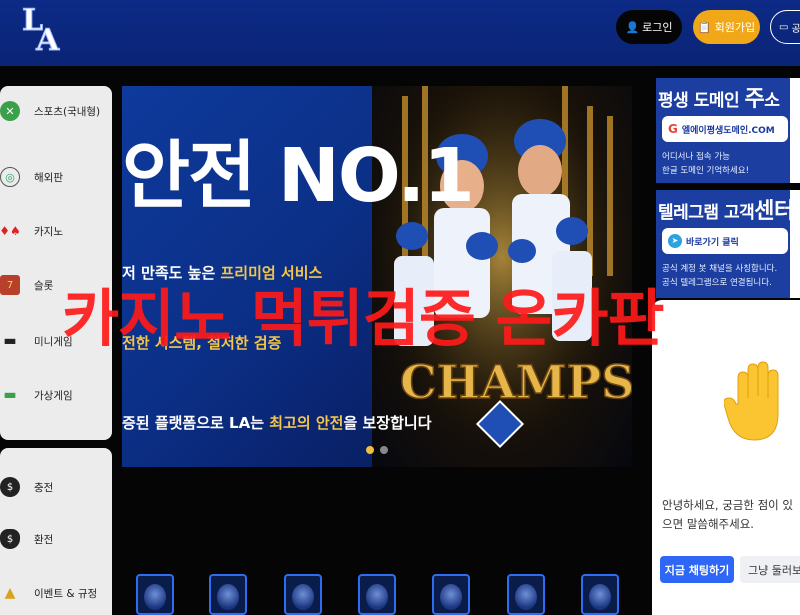 Image resolution: width=800 pixels, height=615 pixels. Describe the element at coordinates (10, 231) in the screenshot. I see `cards-icon: ♦♠` at that location.